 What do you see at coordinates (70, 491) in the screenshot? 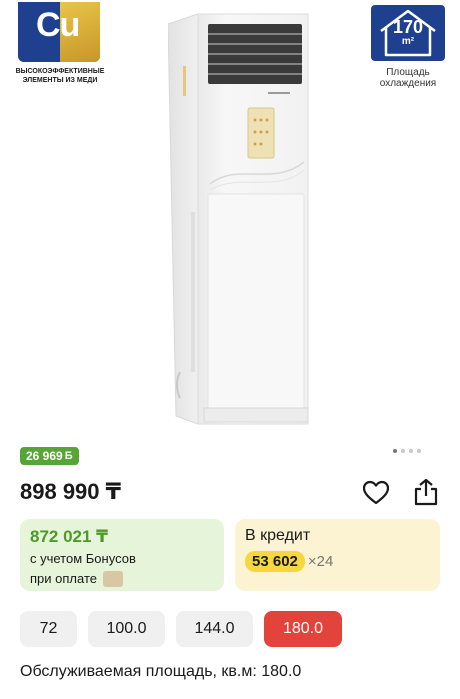
I see `product-price: 898 990 ₸` at bounding box center [70, 491].